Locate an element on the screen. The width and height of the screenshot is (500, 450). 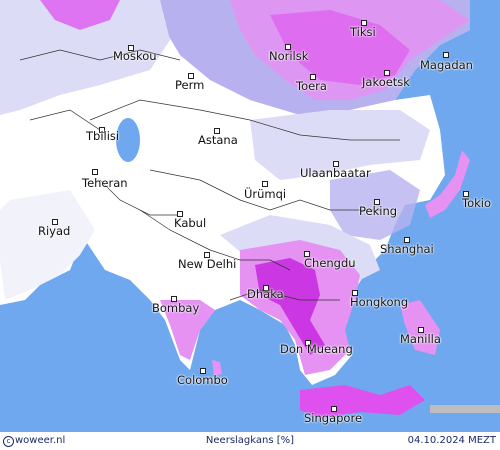
city-label: Moskou is located at coordinates (135, 56).